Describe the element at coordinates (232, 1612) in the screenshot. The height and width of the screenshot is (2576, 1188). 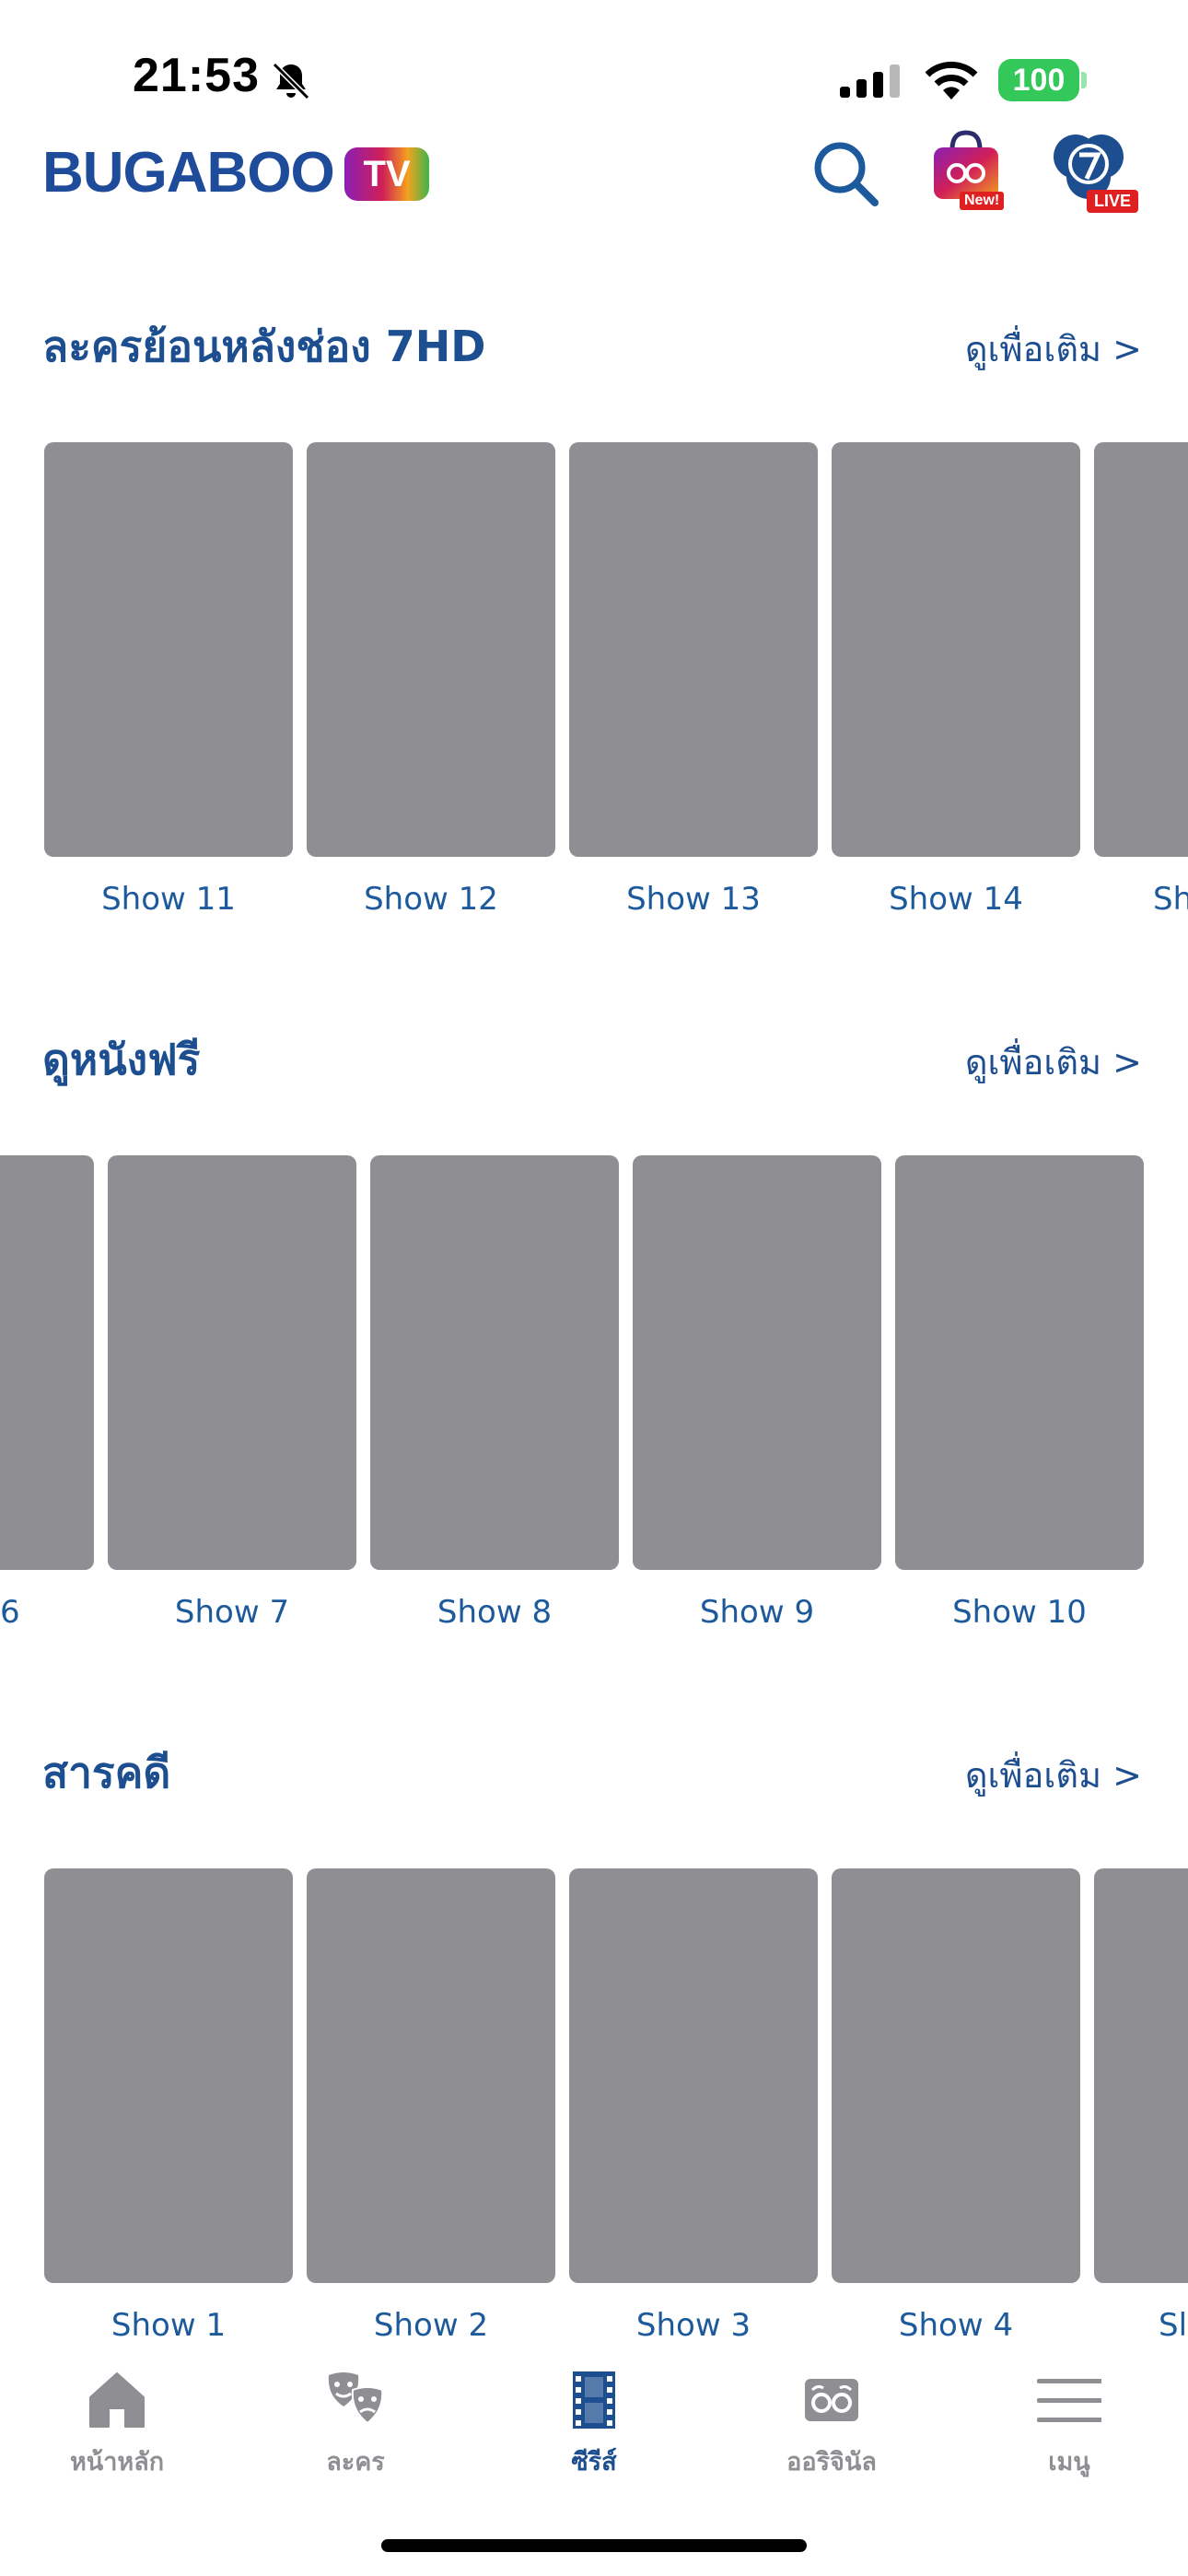
I see `show-title: Show 7` at that location.